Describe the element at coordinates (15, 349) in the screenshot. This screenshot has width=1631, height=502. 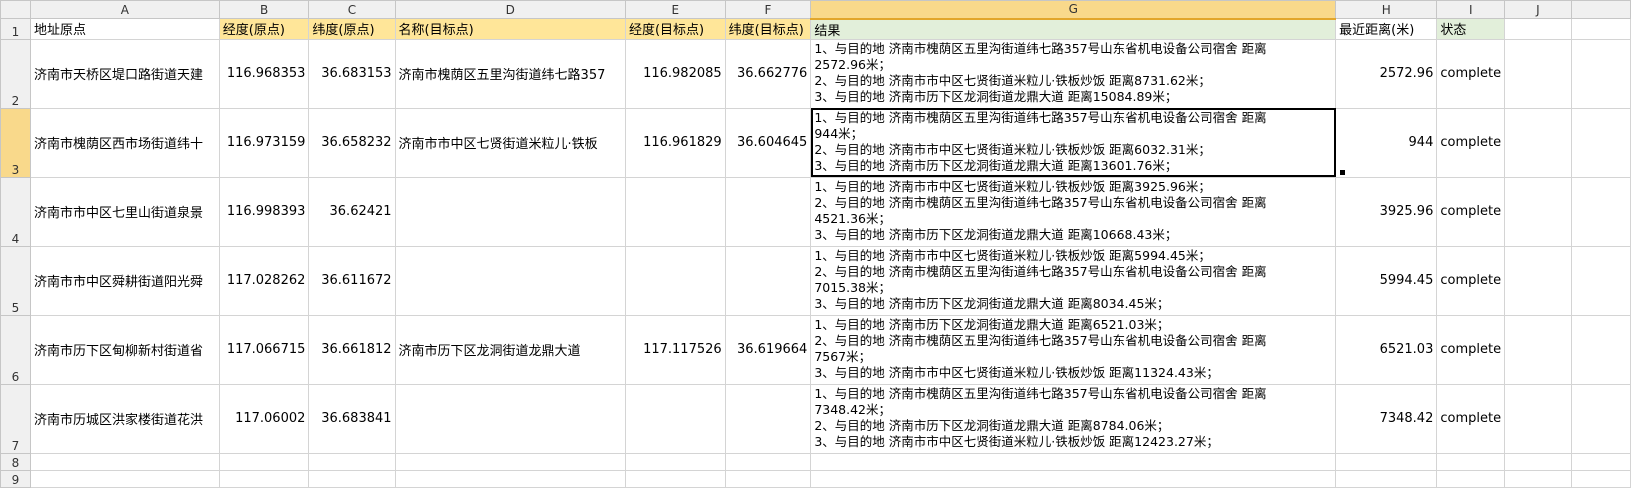
I see `row-header-6: 6` at that location.